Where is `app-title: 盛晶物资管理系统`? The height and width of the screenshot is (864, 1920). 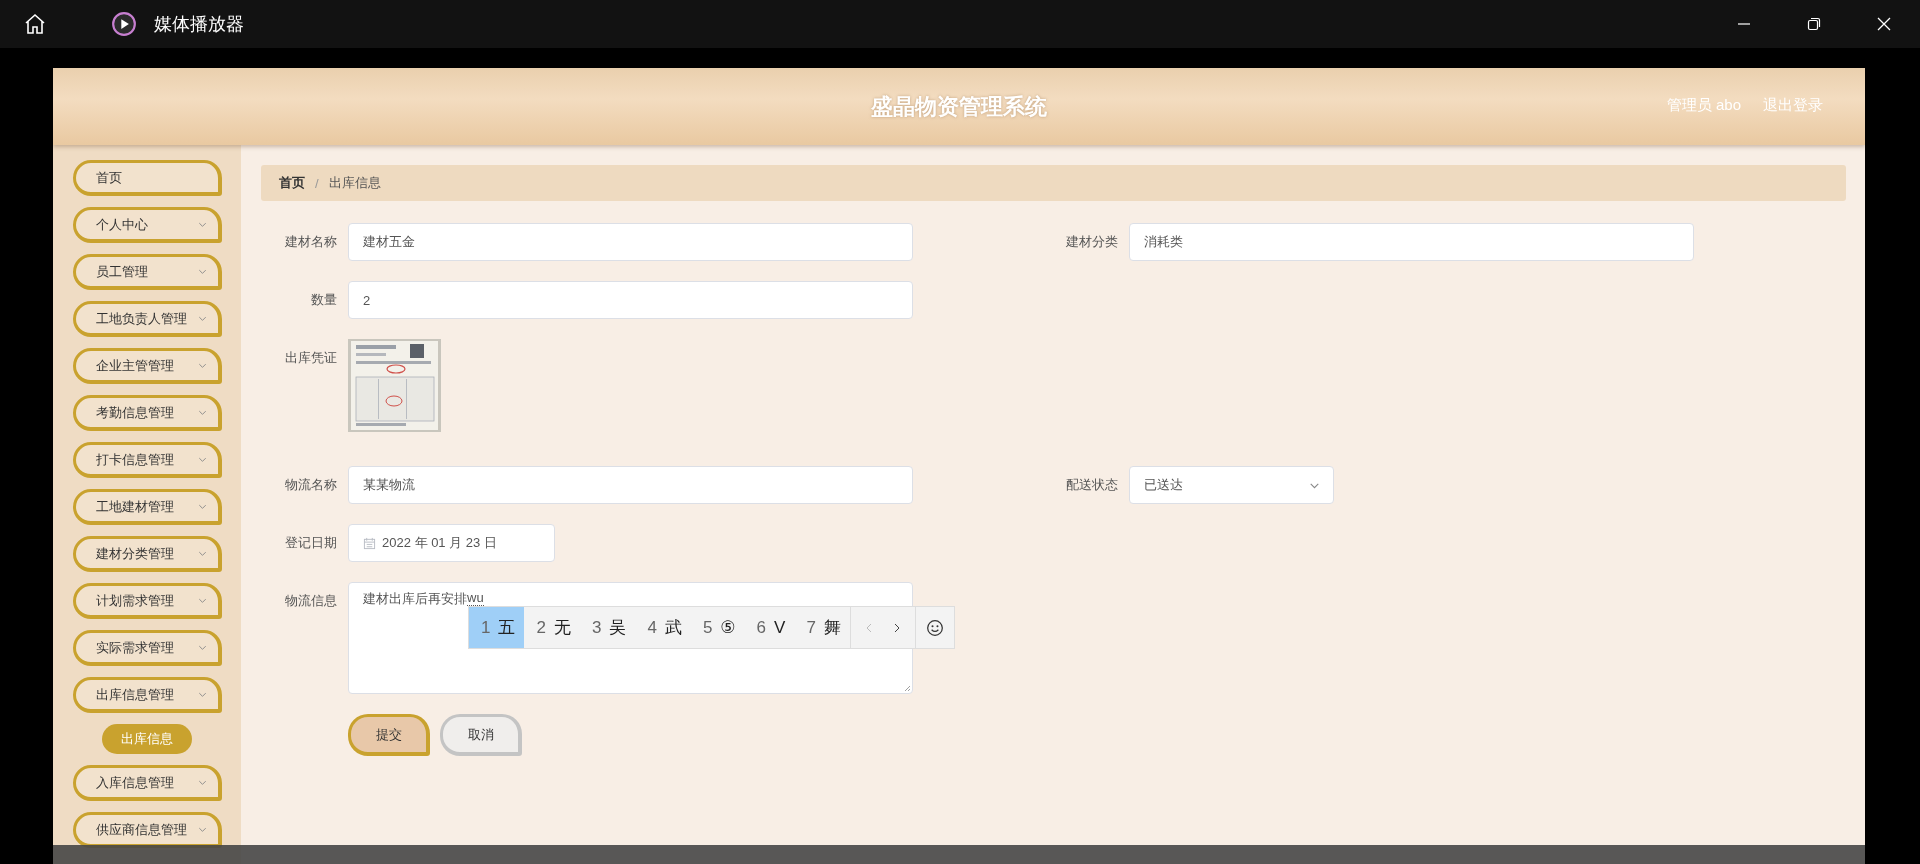
app-title: 盛晶物资管理系统 is located at coordinates (959, 106).